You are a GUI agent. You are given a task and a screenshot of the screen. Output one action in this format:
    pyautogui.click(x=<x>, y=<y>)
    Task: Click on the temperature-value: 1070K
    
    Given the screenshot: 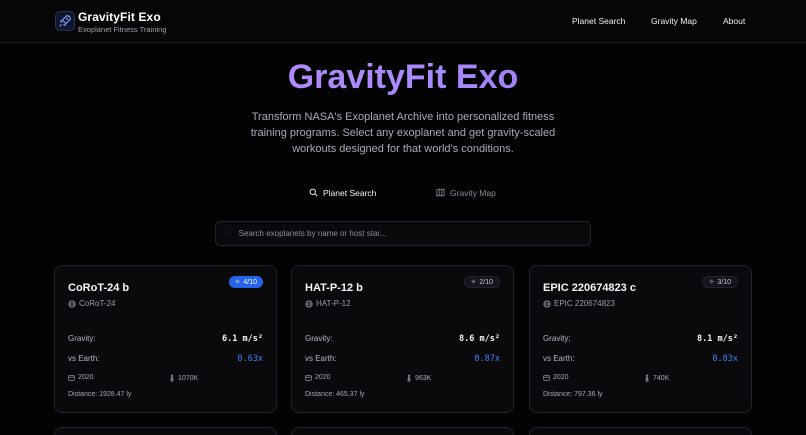 What is the action you would take?
    pyautogui.click(x=188, y=378)
    